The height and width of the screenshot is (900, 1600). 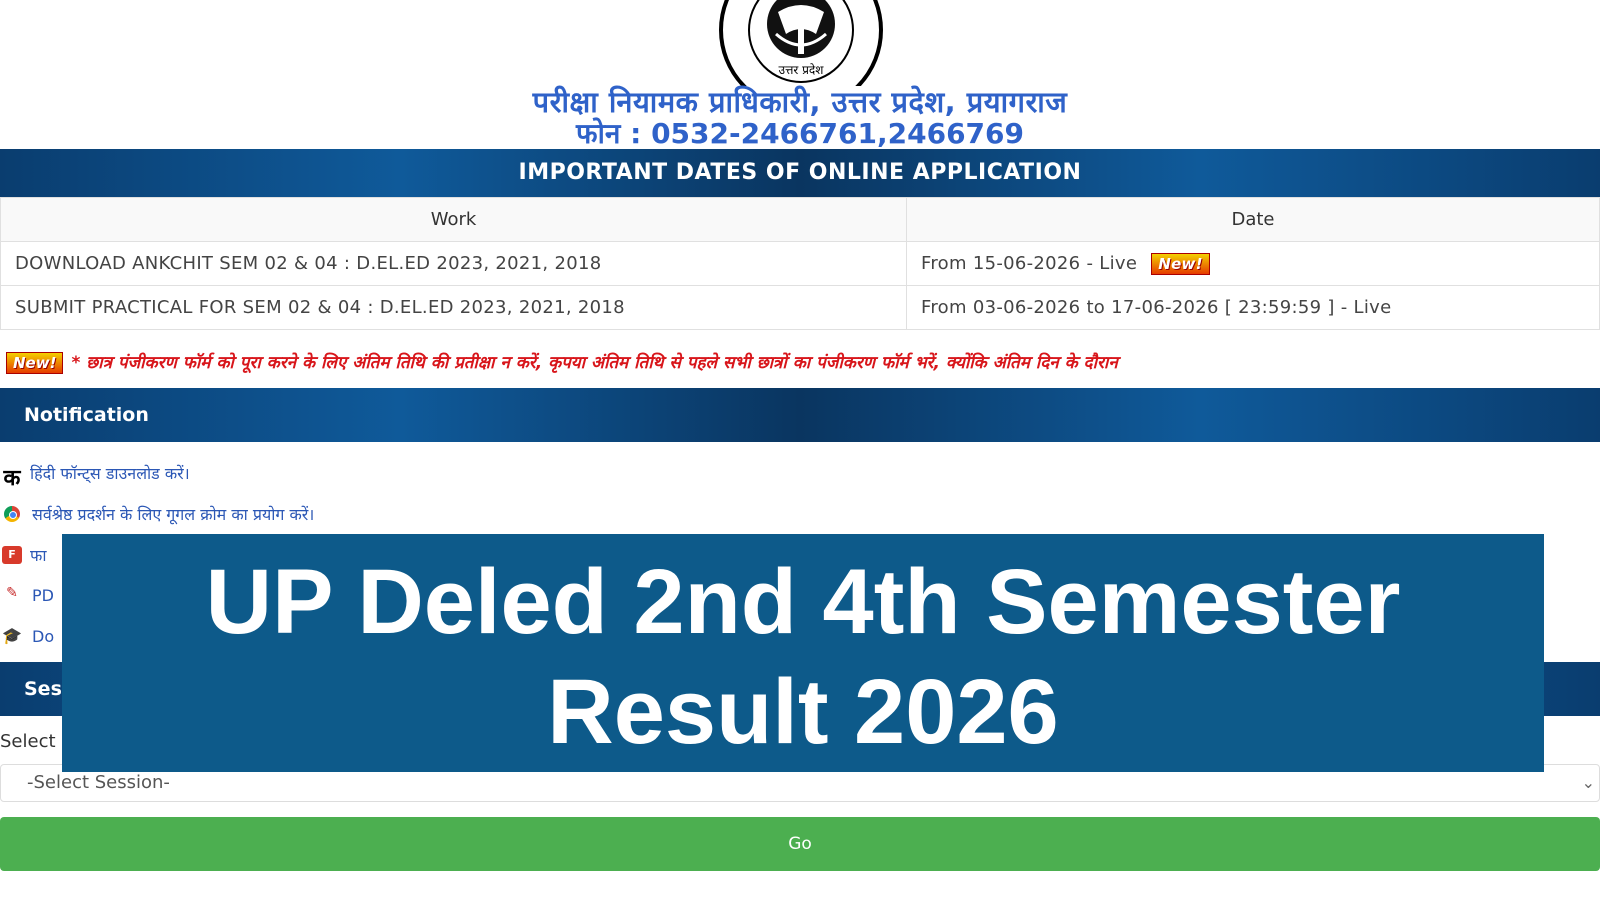 I want to click on phone-numbers: 0532-2466761,2466769, so click(x=838, y=133).